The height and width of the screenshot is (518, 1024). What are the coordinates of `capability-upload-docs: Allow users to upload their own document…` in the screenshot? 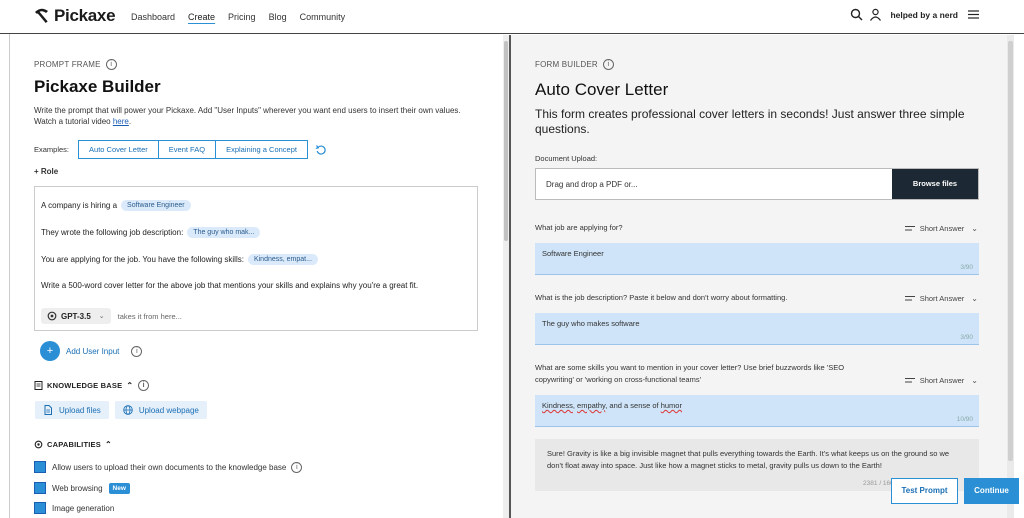 It's located at (168, 467).